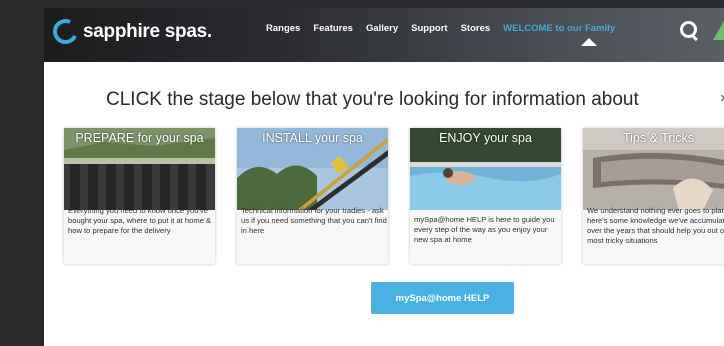 The height and width of the screenshot is (346, 724). What do you see at coordinates (559, 28) in the screenshot?
I see `nav-welcome: WELCOME to our Family` at bounding box center [559, 28].